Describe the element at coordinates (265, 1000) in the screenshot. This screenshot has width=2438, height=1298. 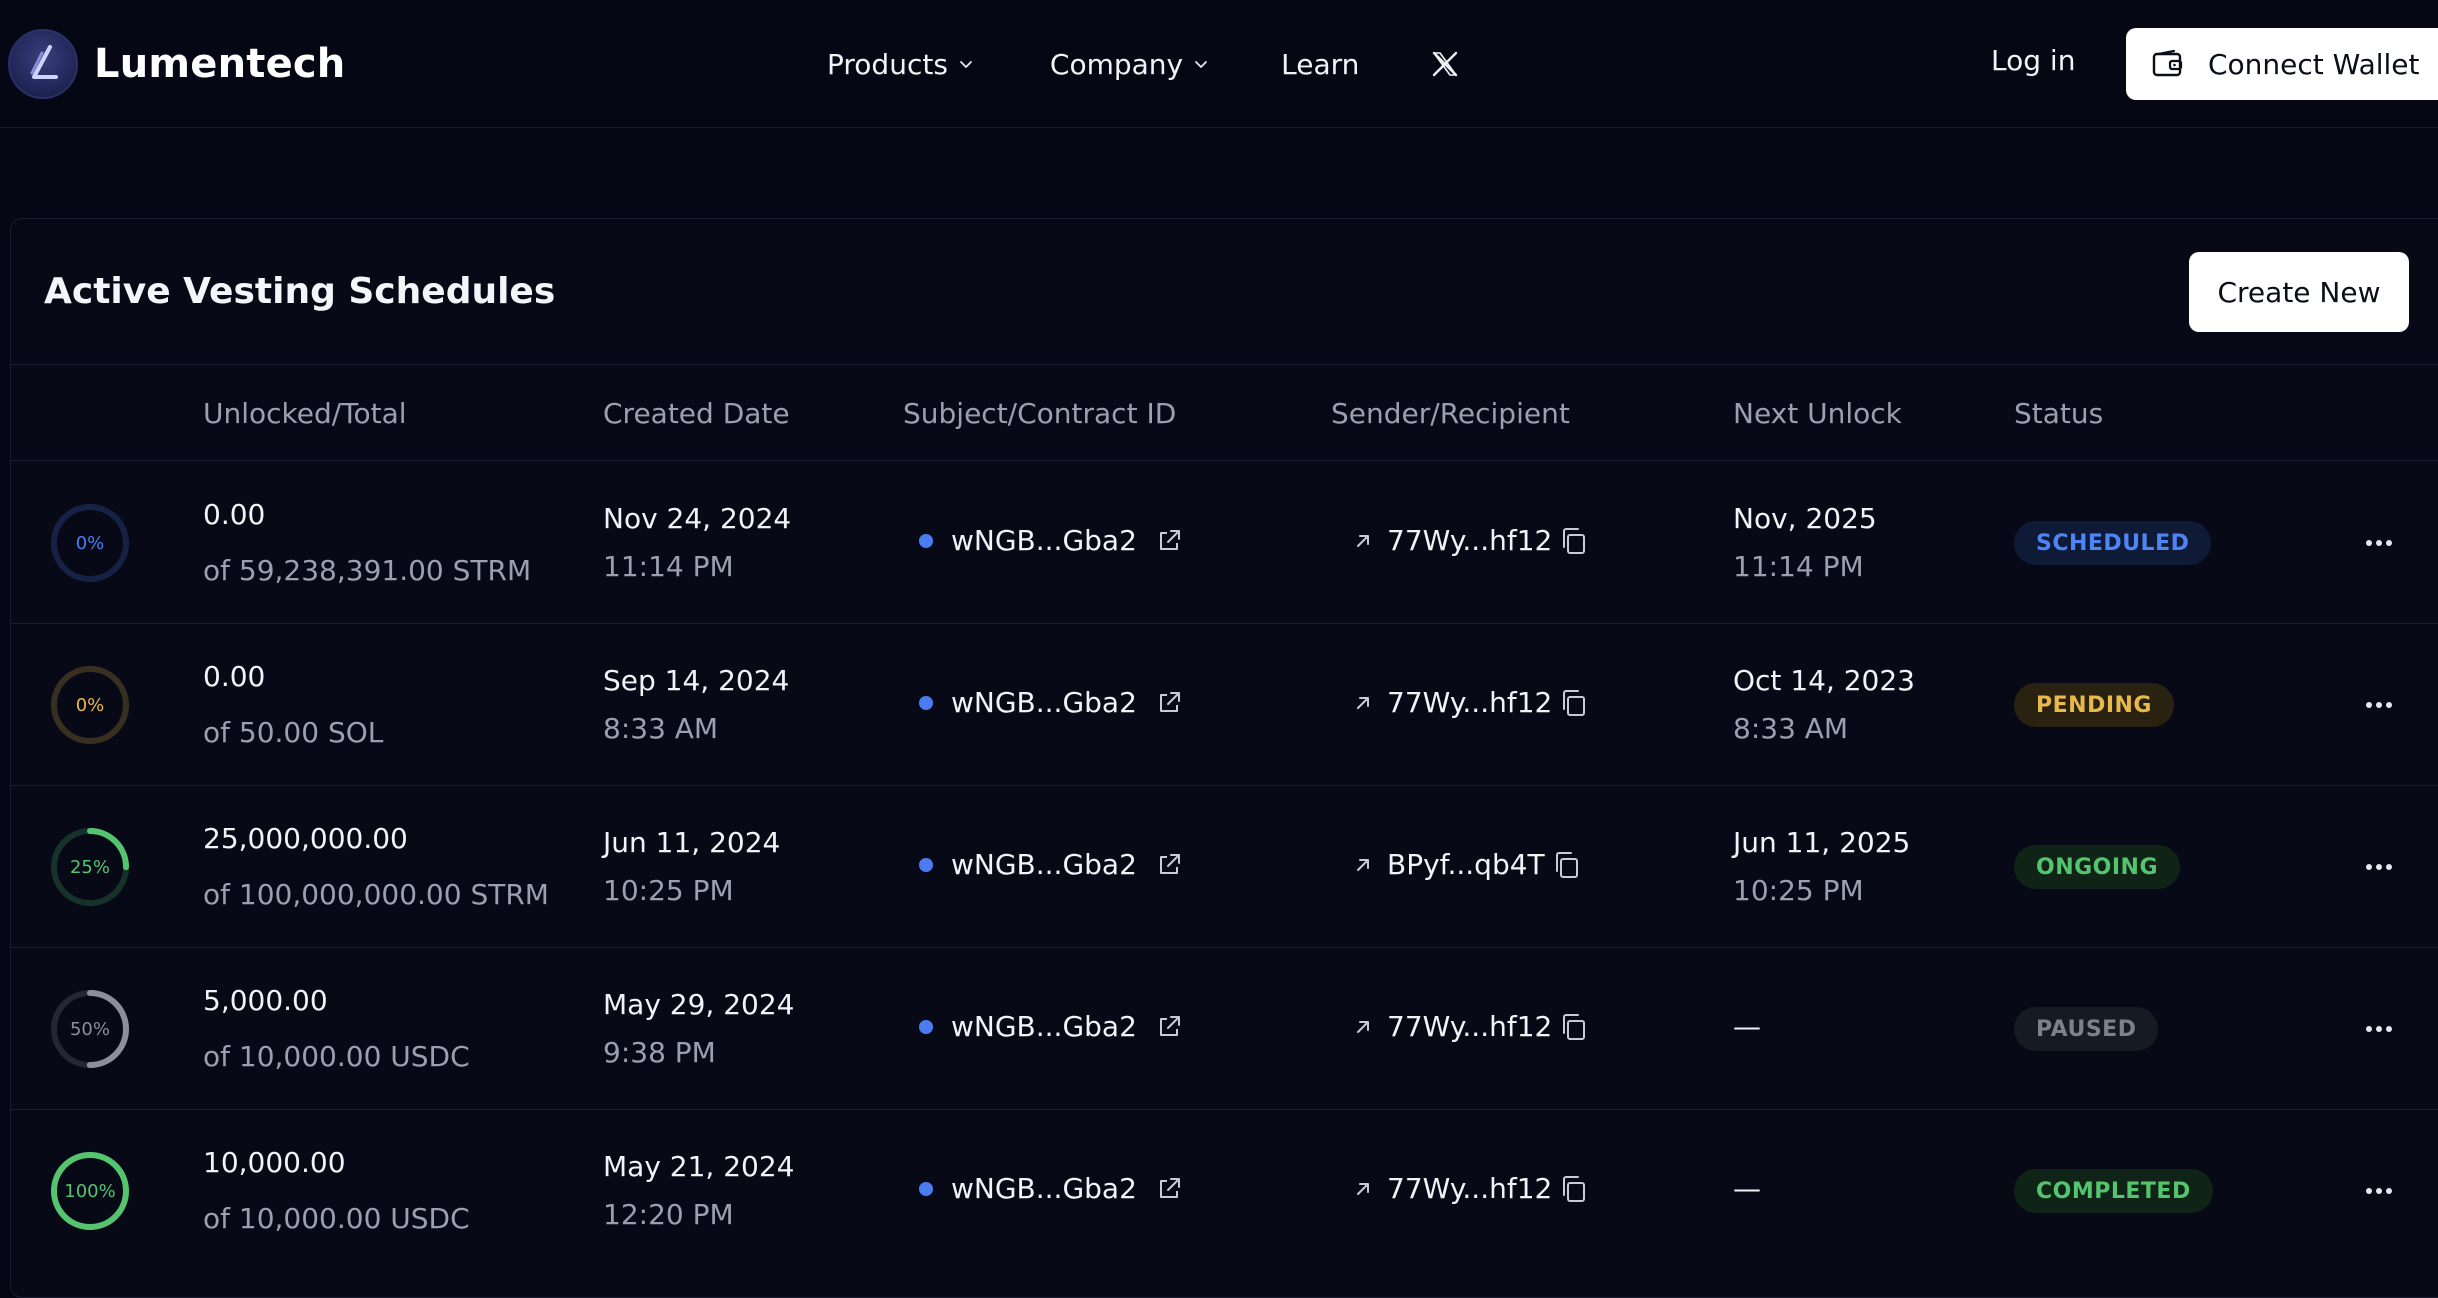
I see `unlocked-amount: 5,000.00` at that location.